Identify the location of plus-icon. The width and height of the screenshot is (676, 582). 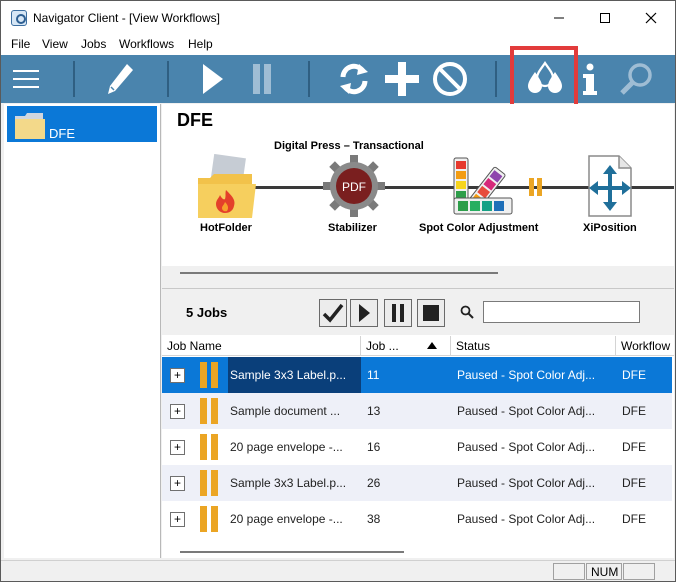
(402, 79).